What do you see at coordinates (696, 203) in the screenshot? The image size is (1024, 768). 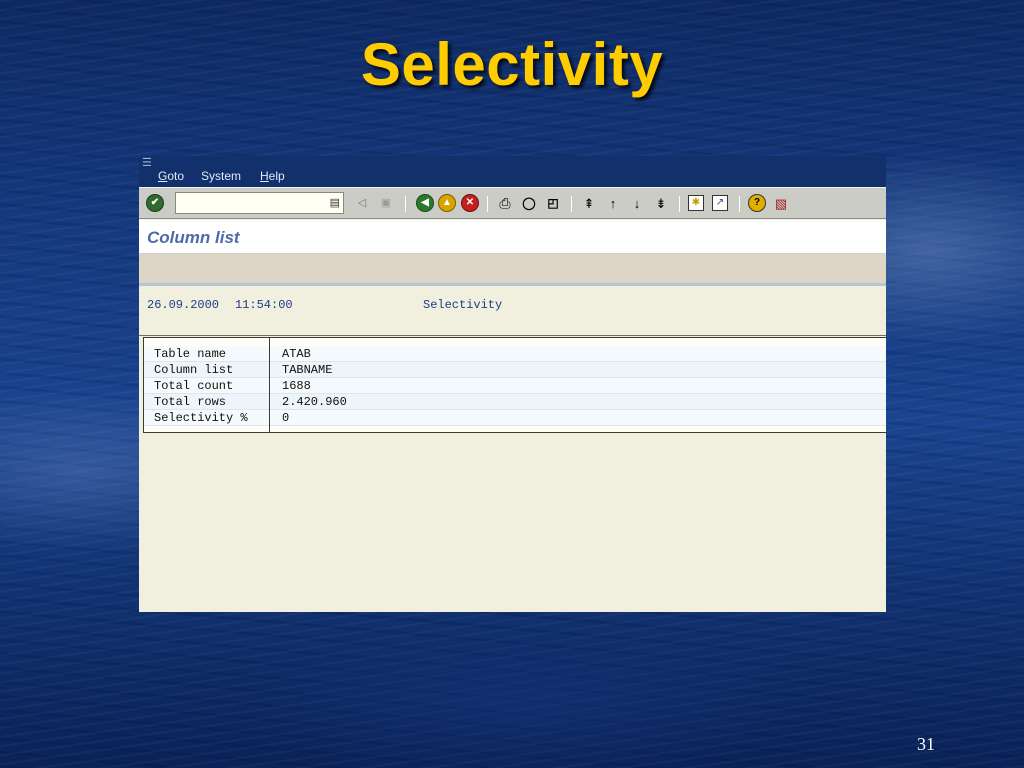 I see `create-session-icon: ✱` at bounding box center [696, 203].